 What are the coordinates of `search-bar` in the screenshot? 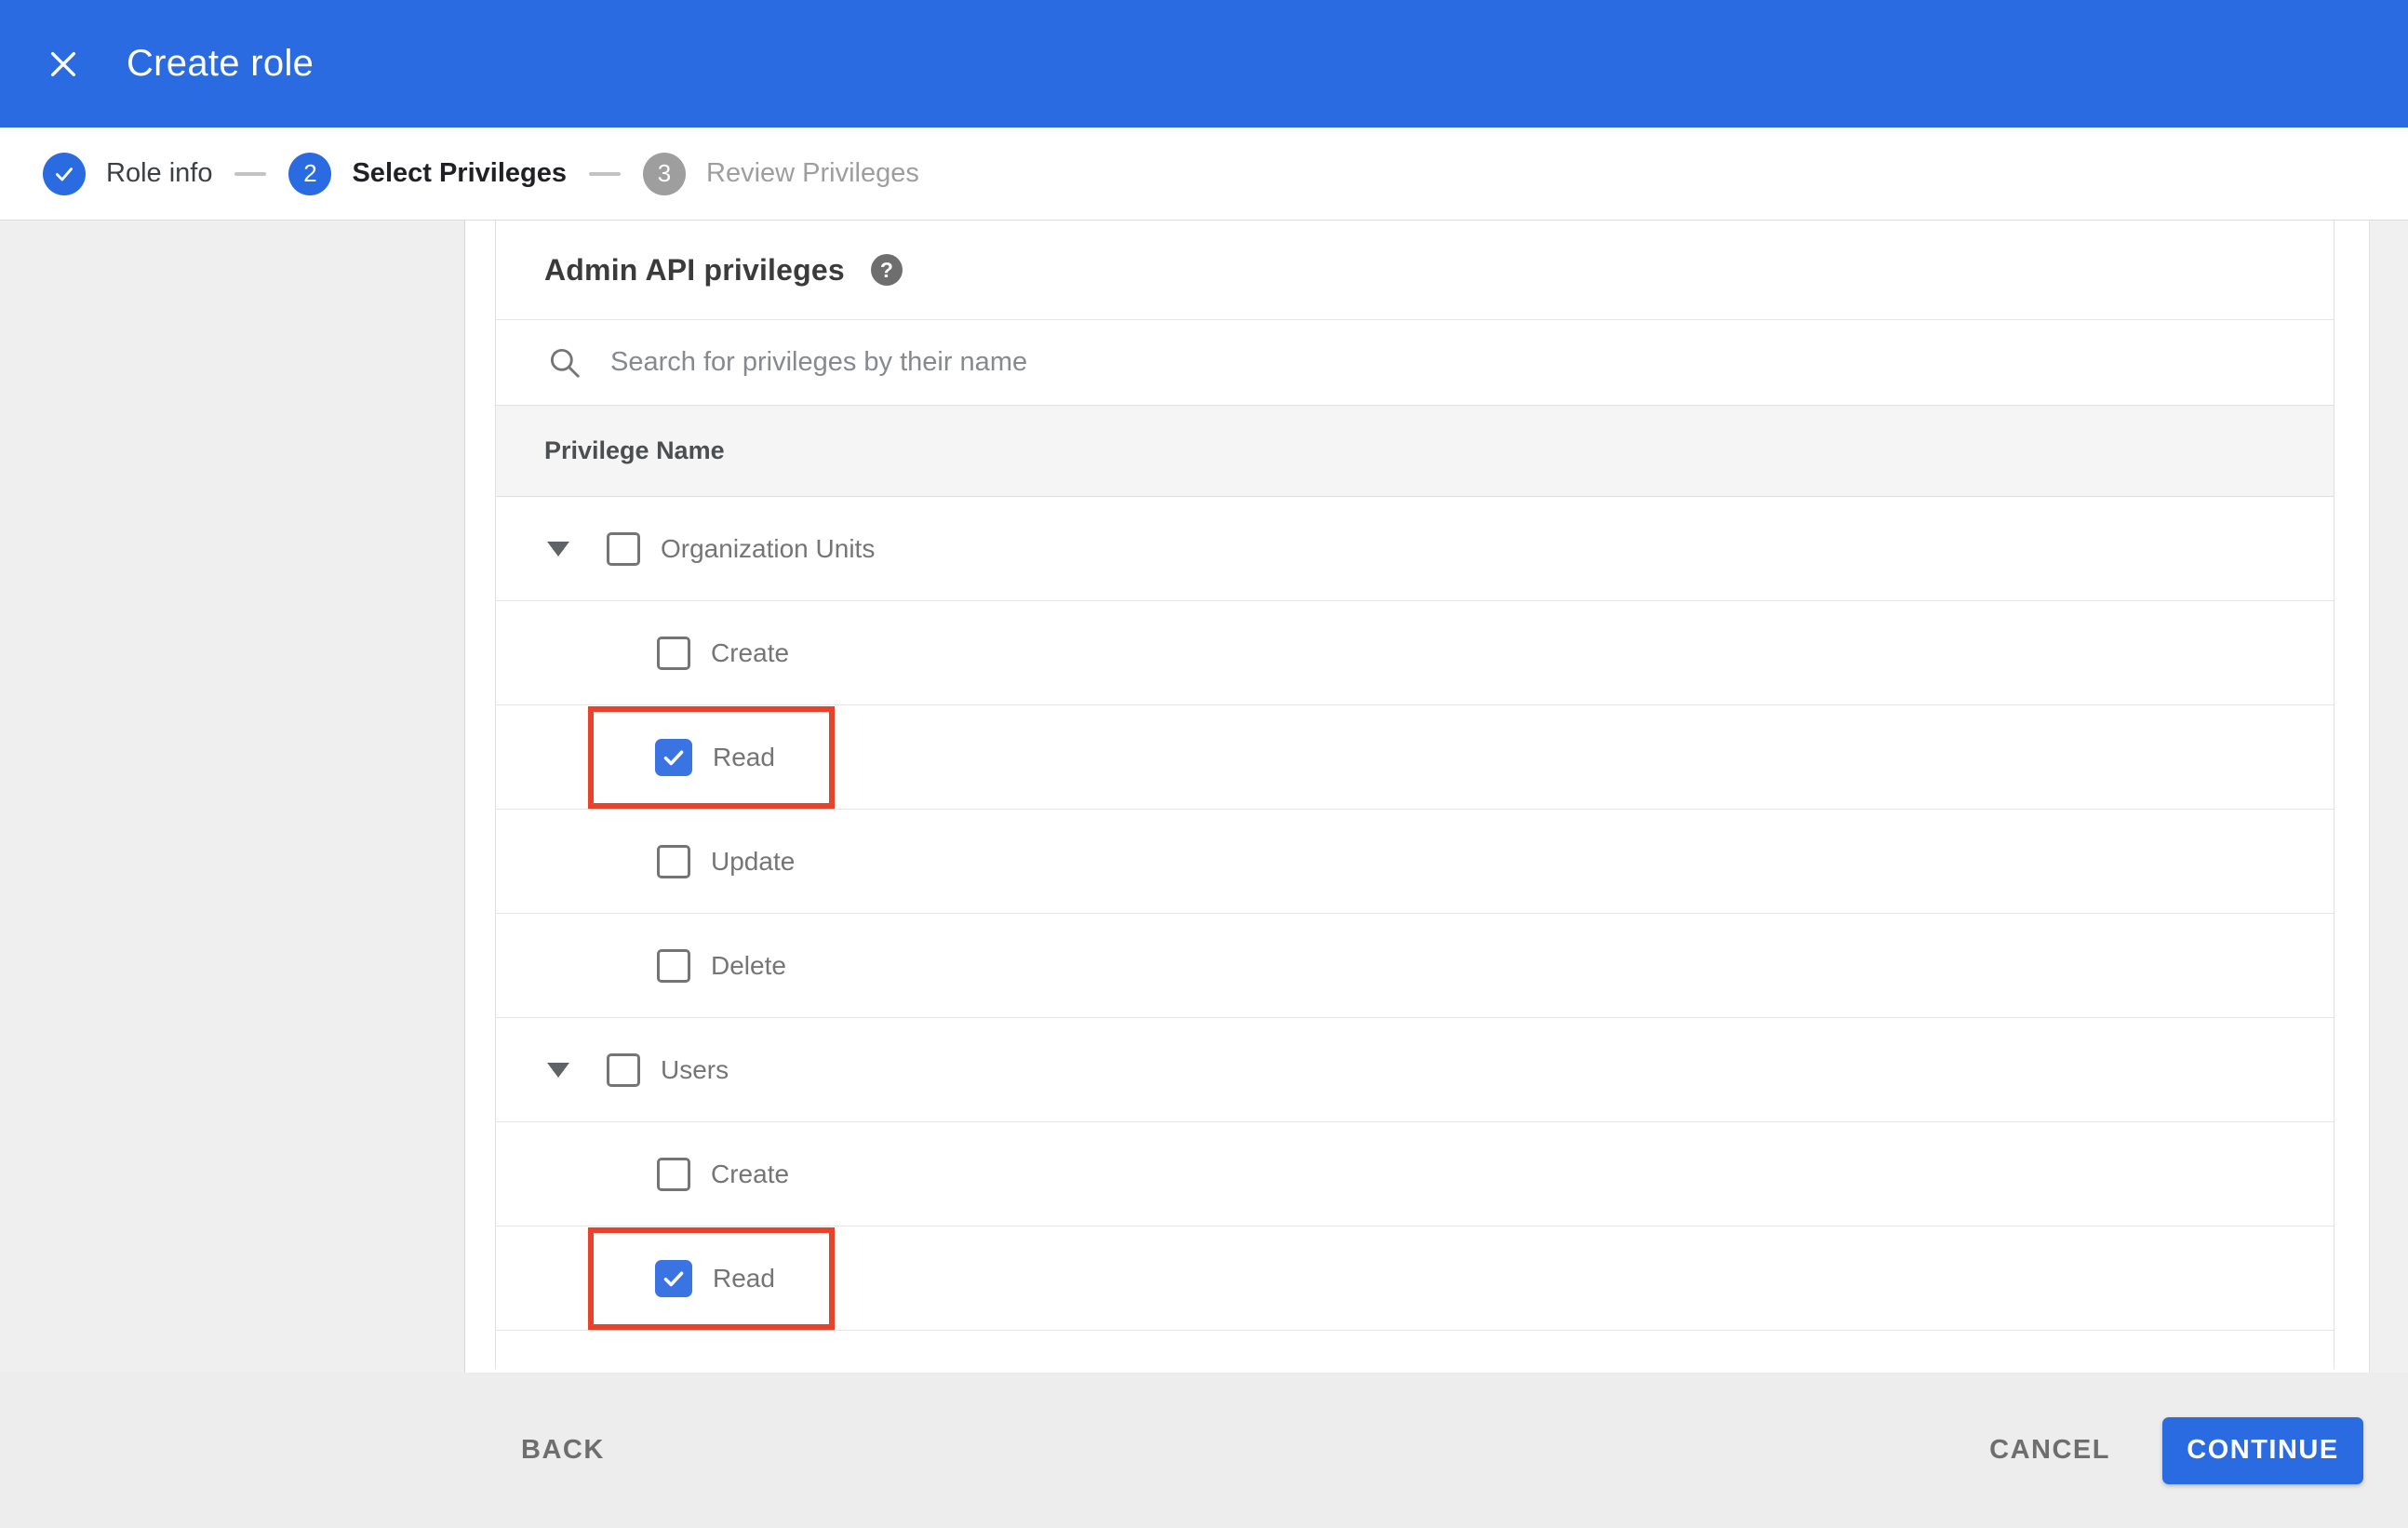 It's located at (1415, 362).